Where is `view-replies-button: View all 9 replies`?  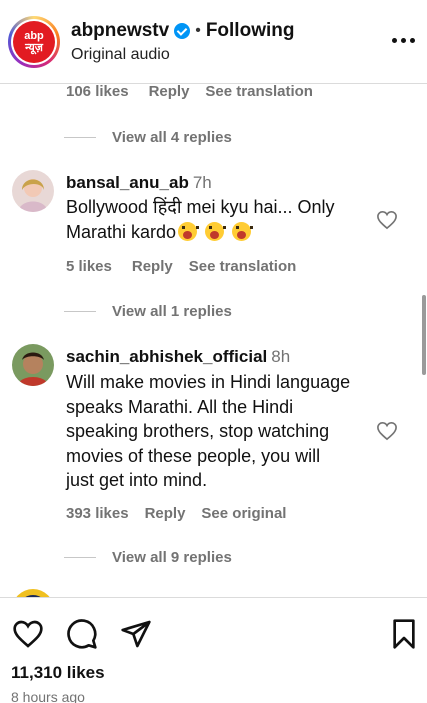
view-replies-button: View all 9 replies is located at coordinates (148, 557).